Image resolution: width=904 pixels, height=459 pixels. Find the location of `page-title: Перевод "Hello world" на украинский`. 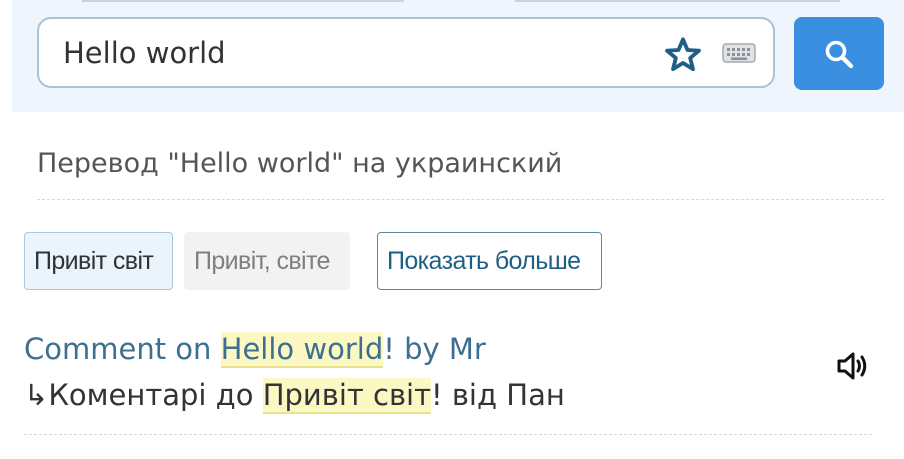

page-title: Перевод "Hello world" на украинский is located at coordinates (300, 163).